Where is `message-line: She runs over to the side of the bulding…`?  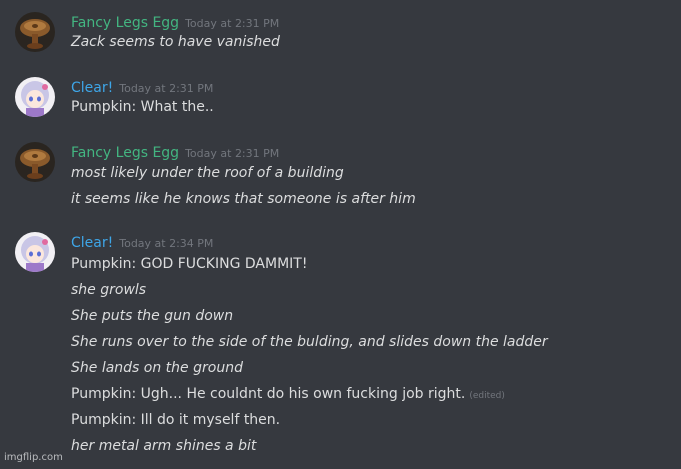 message-line: She runs over to the side of the bulding… is located at coordinates (309, 342).